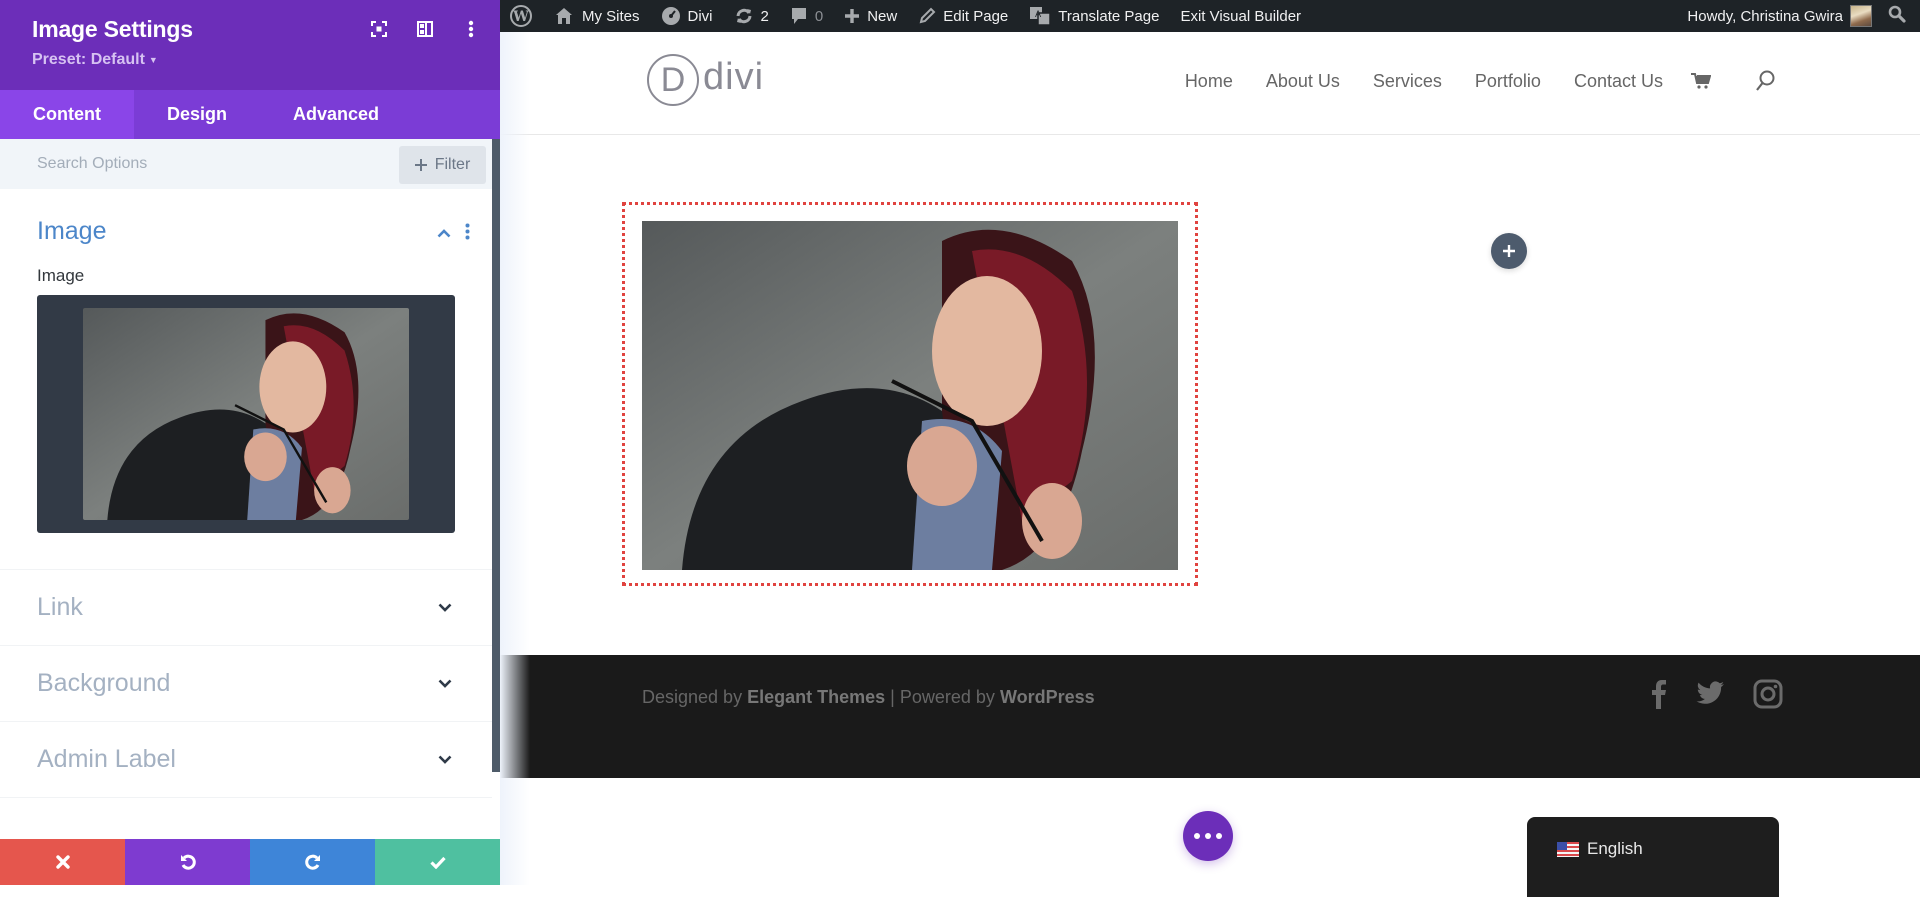 This screenshot has width=1920, height=897. I want to click on cart-icon, so click(1701, 81).